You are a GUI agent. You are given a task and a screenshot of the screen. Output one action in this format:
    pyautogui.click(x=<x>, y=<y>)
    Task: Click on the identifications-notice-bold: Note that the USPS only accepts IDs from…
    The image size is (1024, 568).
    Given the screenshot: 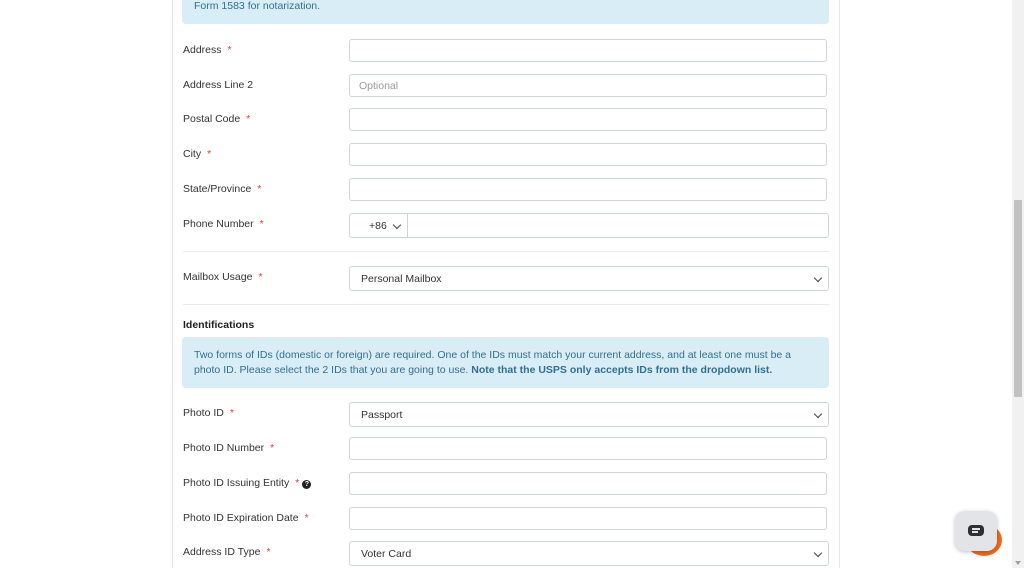 What is the action you would take?
    pyautogui.click(x=622, y=369)
    